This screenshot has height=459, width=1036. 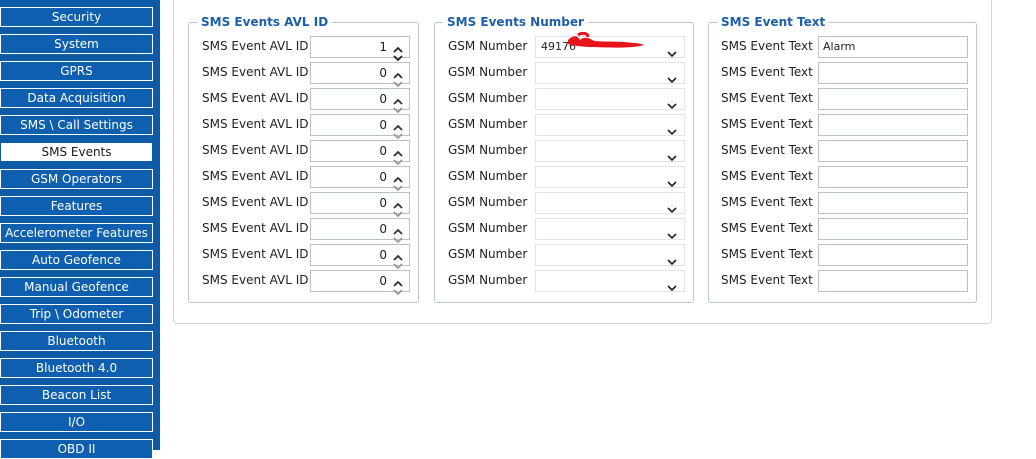 What do you see at coordinates (76, 341) in the screenshot?
I see `sidebar-item-bluetooth: Bluetooth` at bounding box center [76, 341].